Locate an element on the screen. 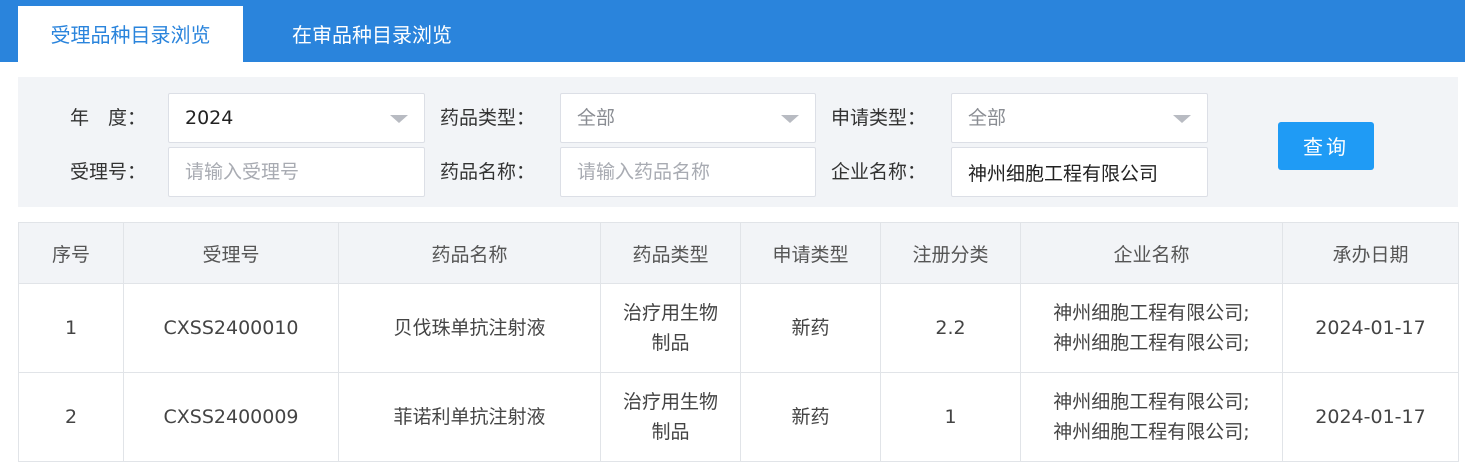 The image size is (1465, 463). column-header-apply-type: 申请类型 is located at coordinates (810, 253).